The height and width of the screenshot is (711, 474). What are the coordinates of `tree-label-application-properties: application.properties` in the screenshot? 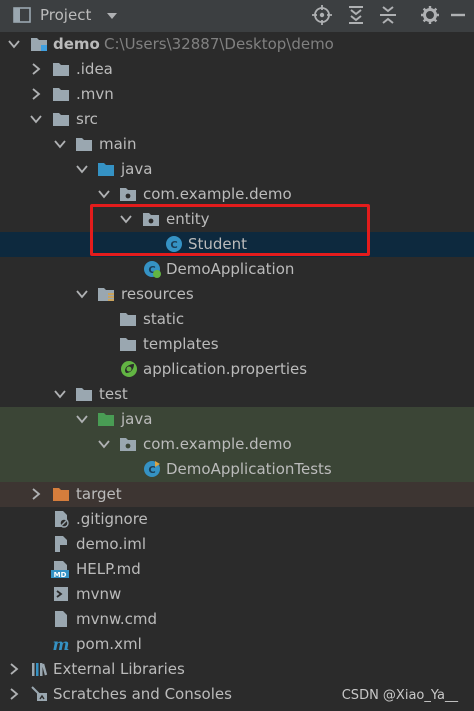 It's located at (225, 369).